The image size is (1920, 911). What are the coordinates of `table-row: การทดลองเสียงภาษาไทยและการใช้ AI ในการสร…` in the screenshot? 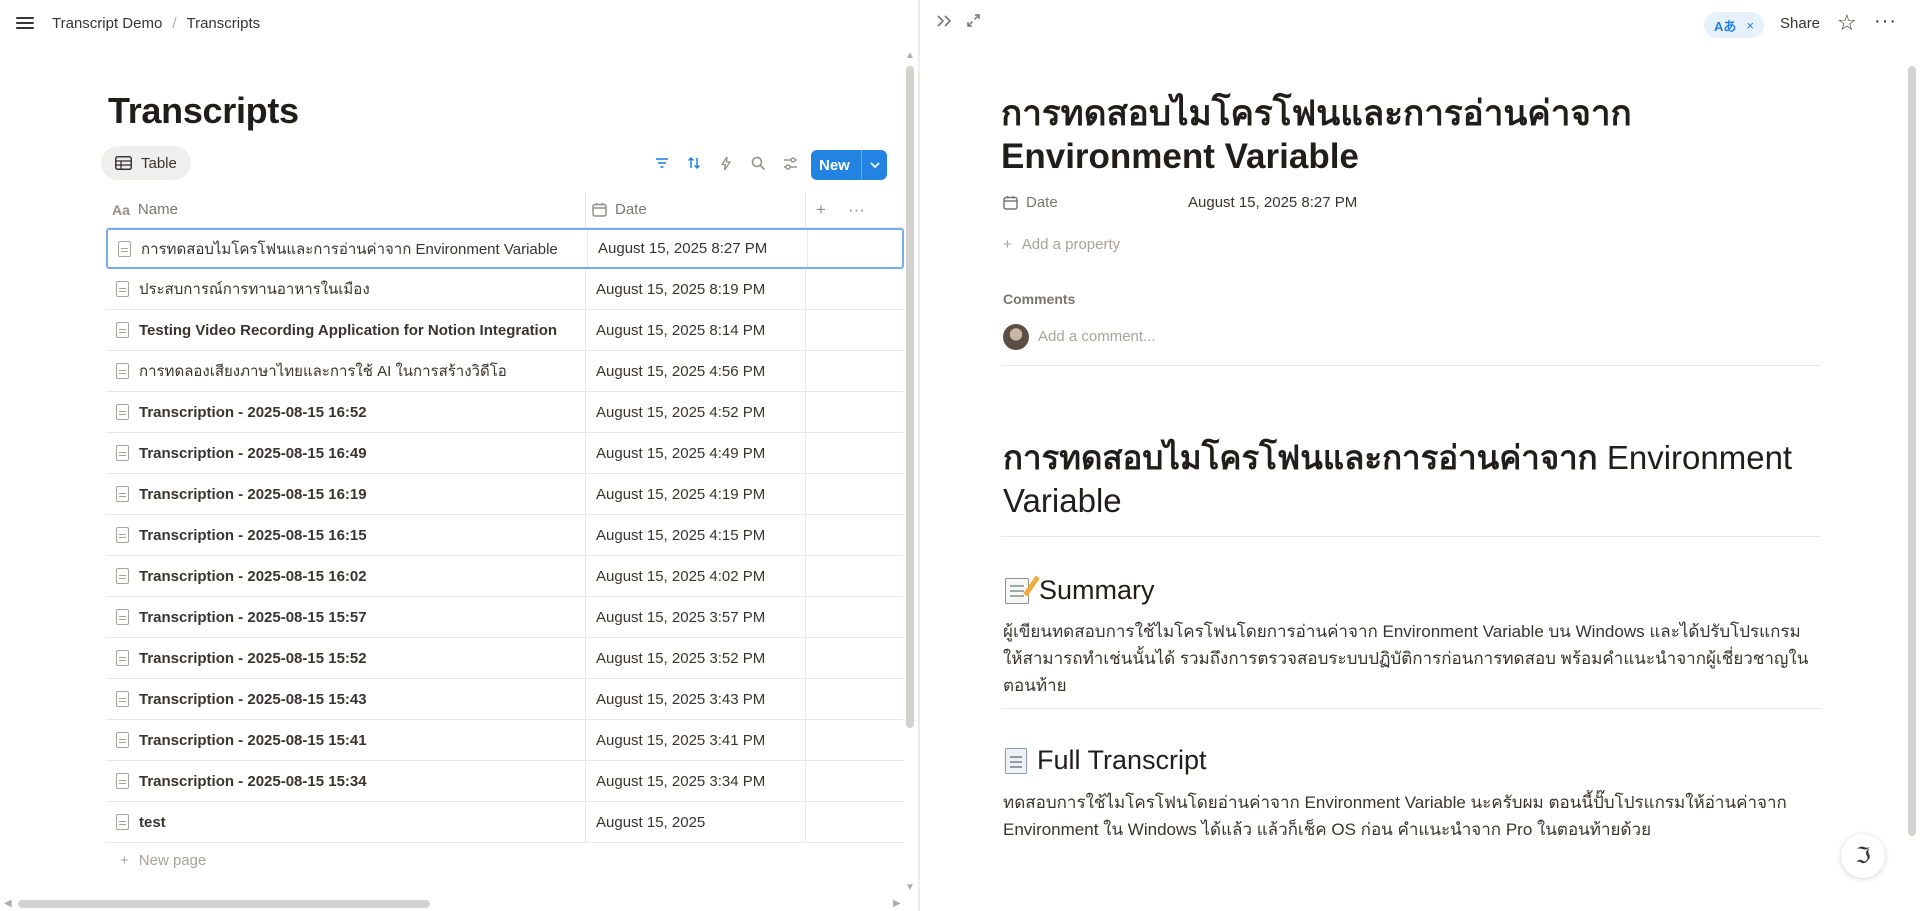 It's located at (505, 371).